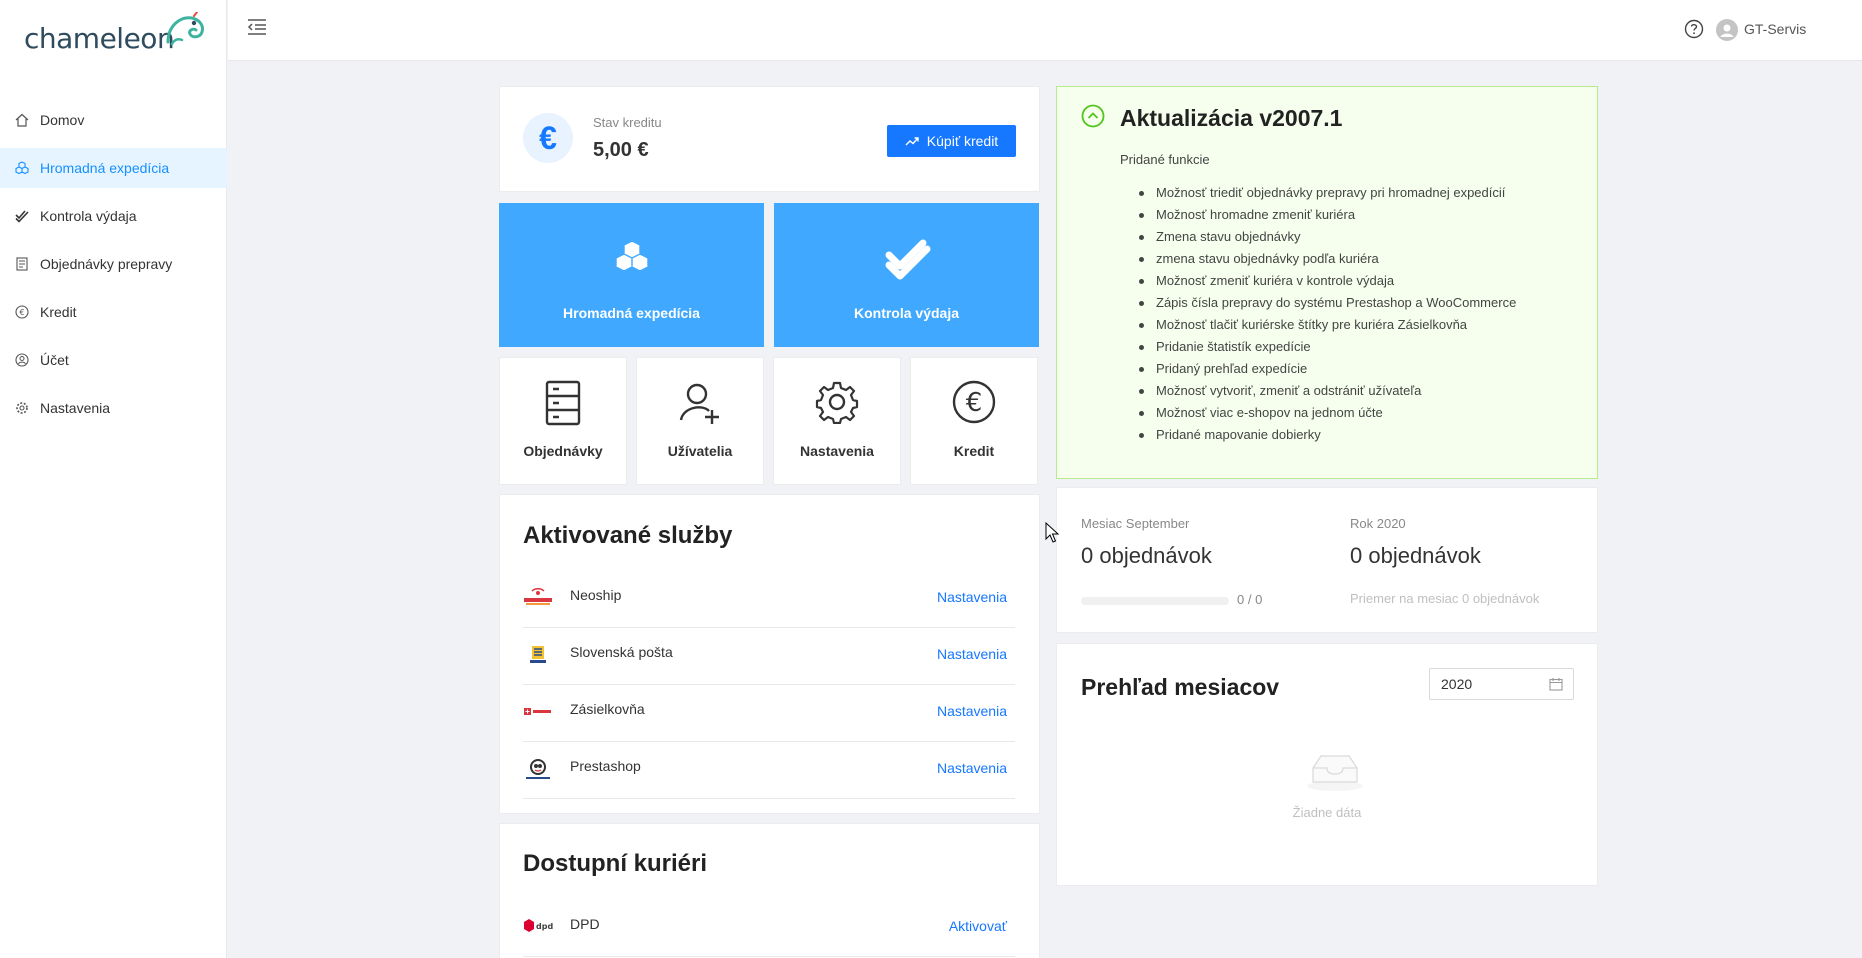 Image resolution: width=1862 pixels, height=958 pixels. I want to click on help-icon, so click(1694, 29).